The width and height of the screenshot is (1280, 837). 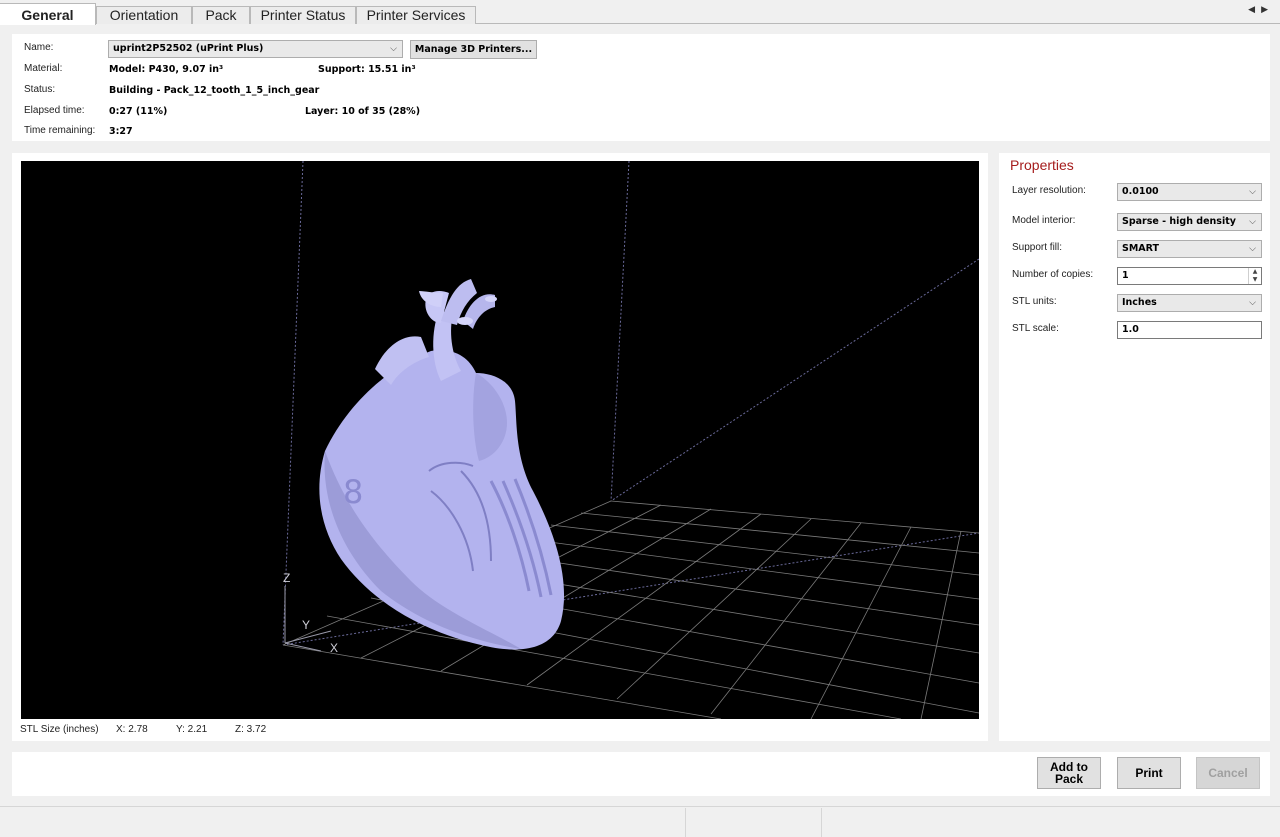 I want to click on stl-scale-value: 1.0, so click(x=1130, y=329).